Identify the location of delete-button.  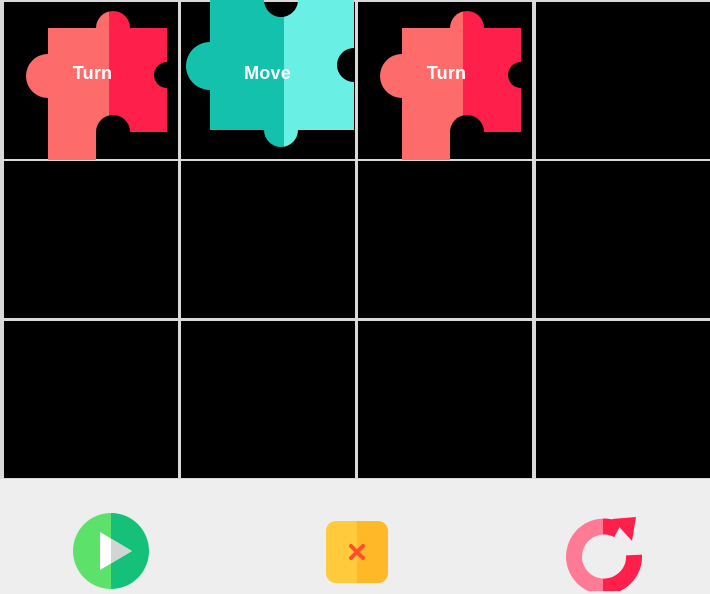
(357, 552).